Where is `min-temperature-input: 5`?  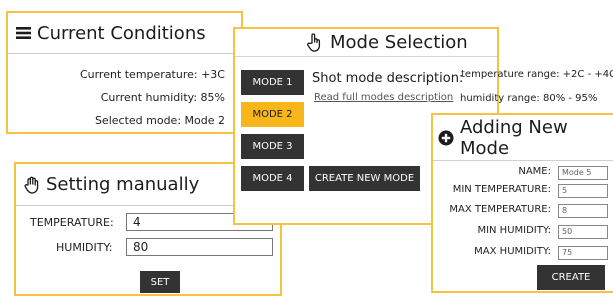
min-temperature-input: 5 is located at coordinates (583, 191).